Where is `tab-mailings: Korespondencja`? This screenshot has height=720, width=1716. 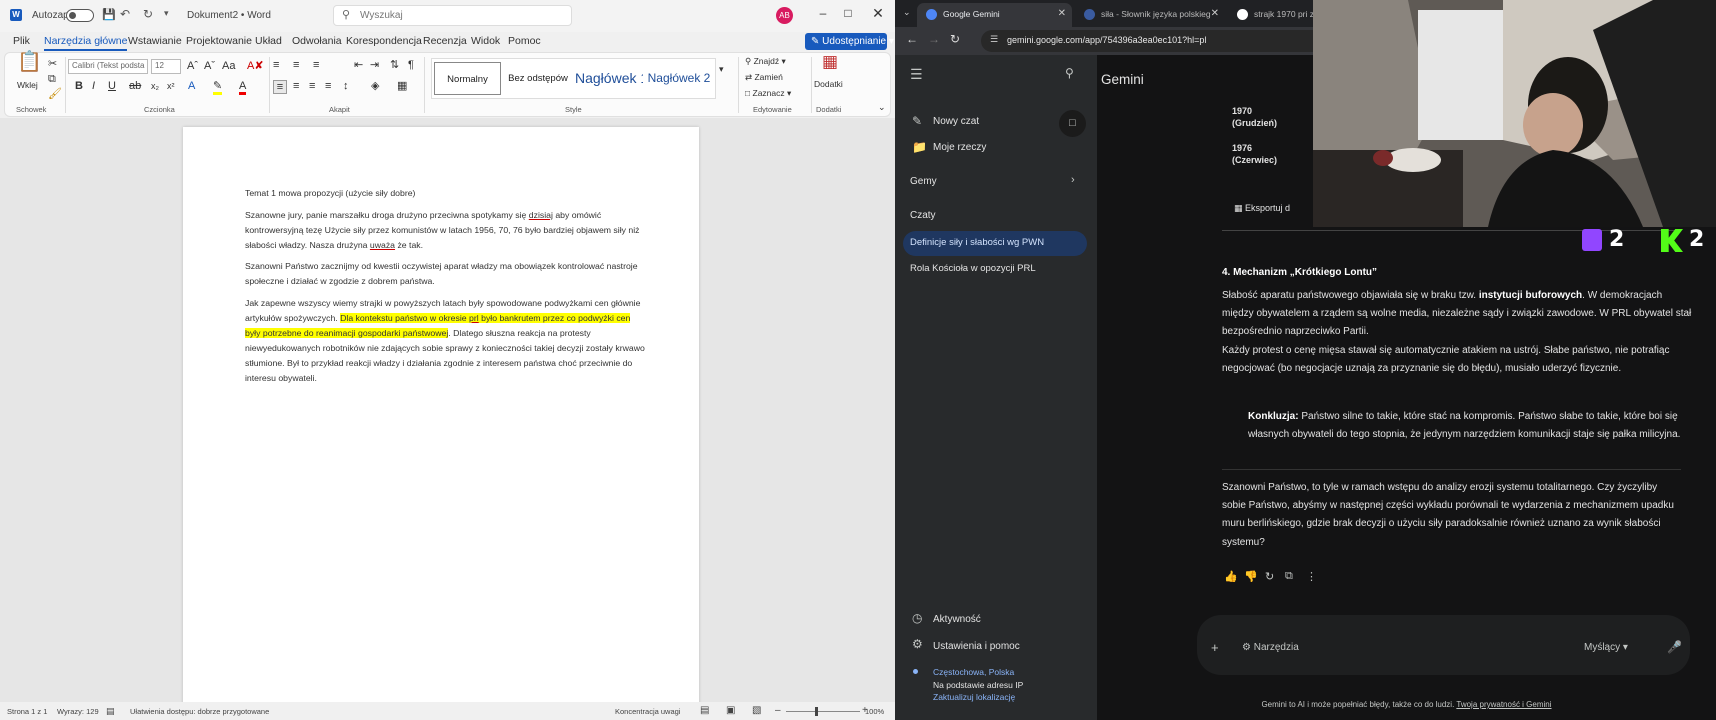
tab-mailings: Korespondencja is located at coordinates (384, 41).